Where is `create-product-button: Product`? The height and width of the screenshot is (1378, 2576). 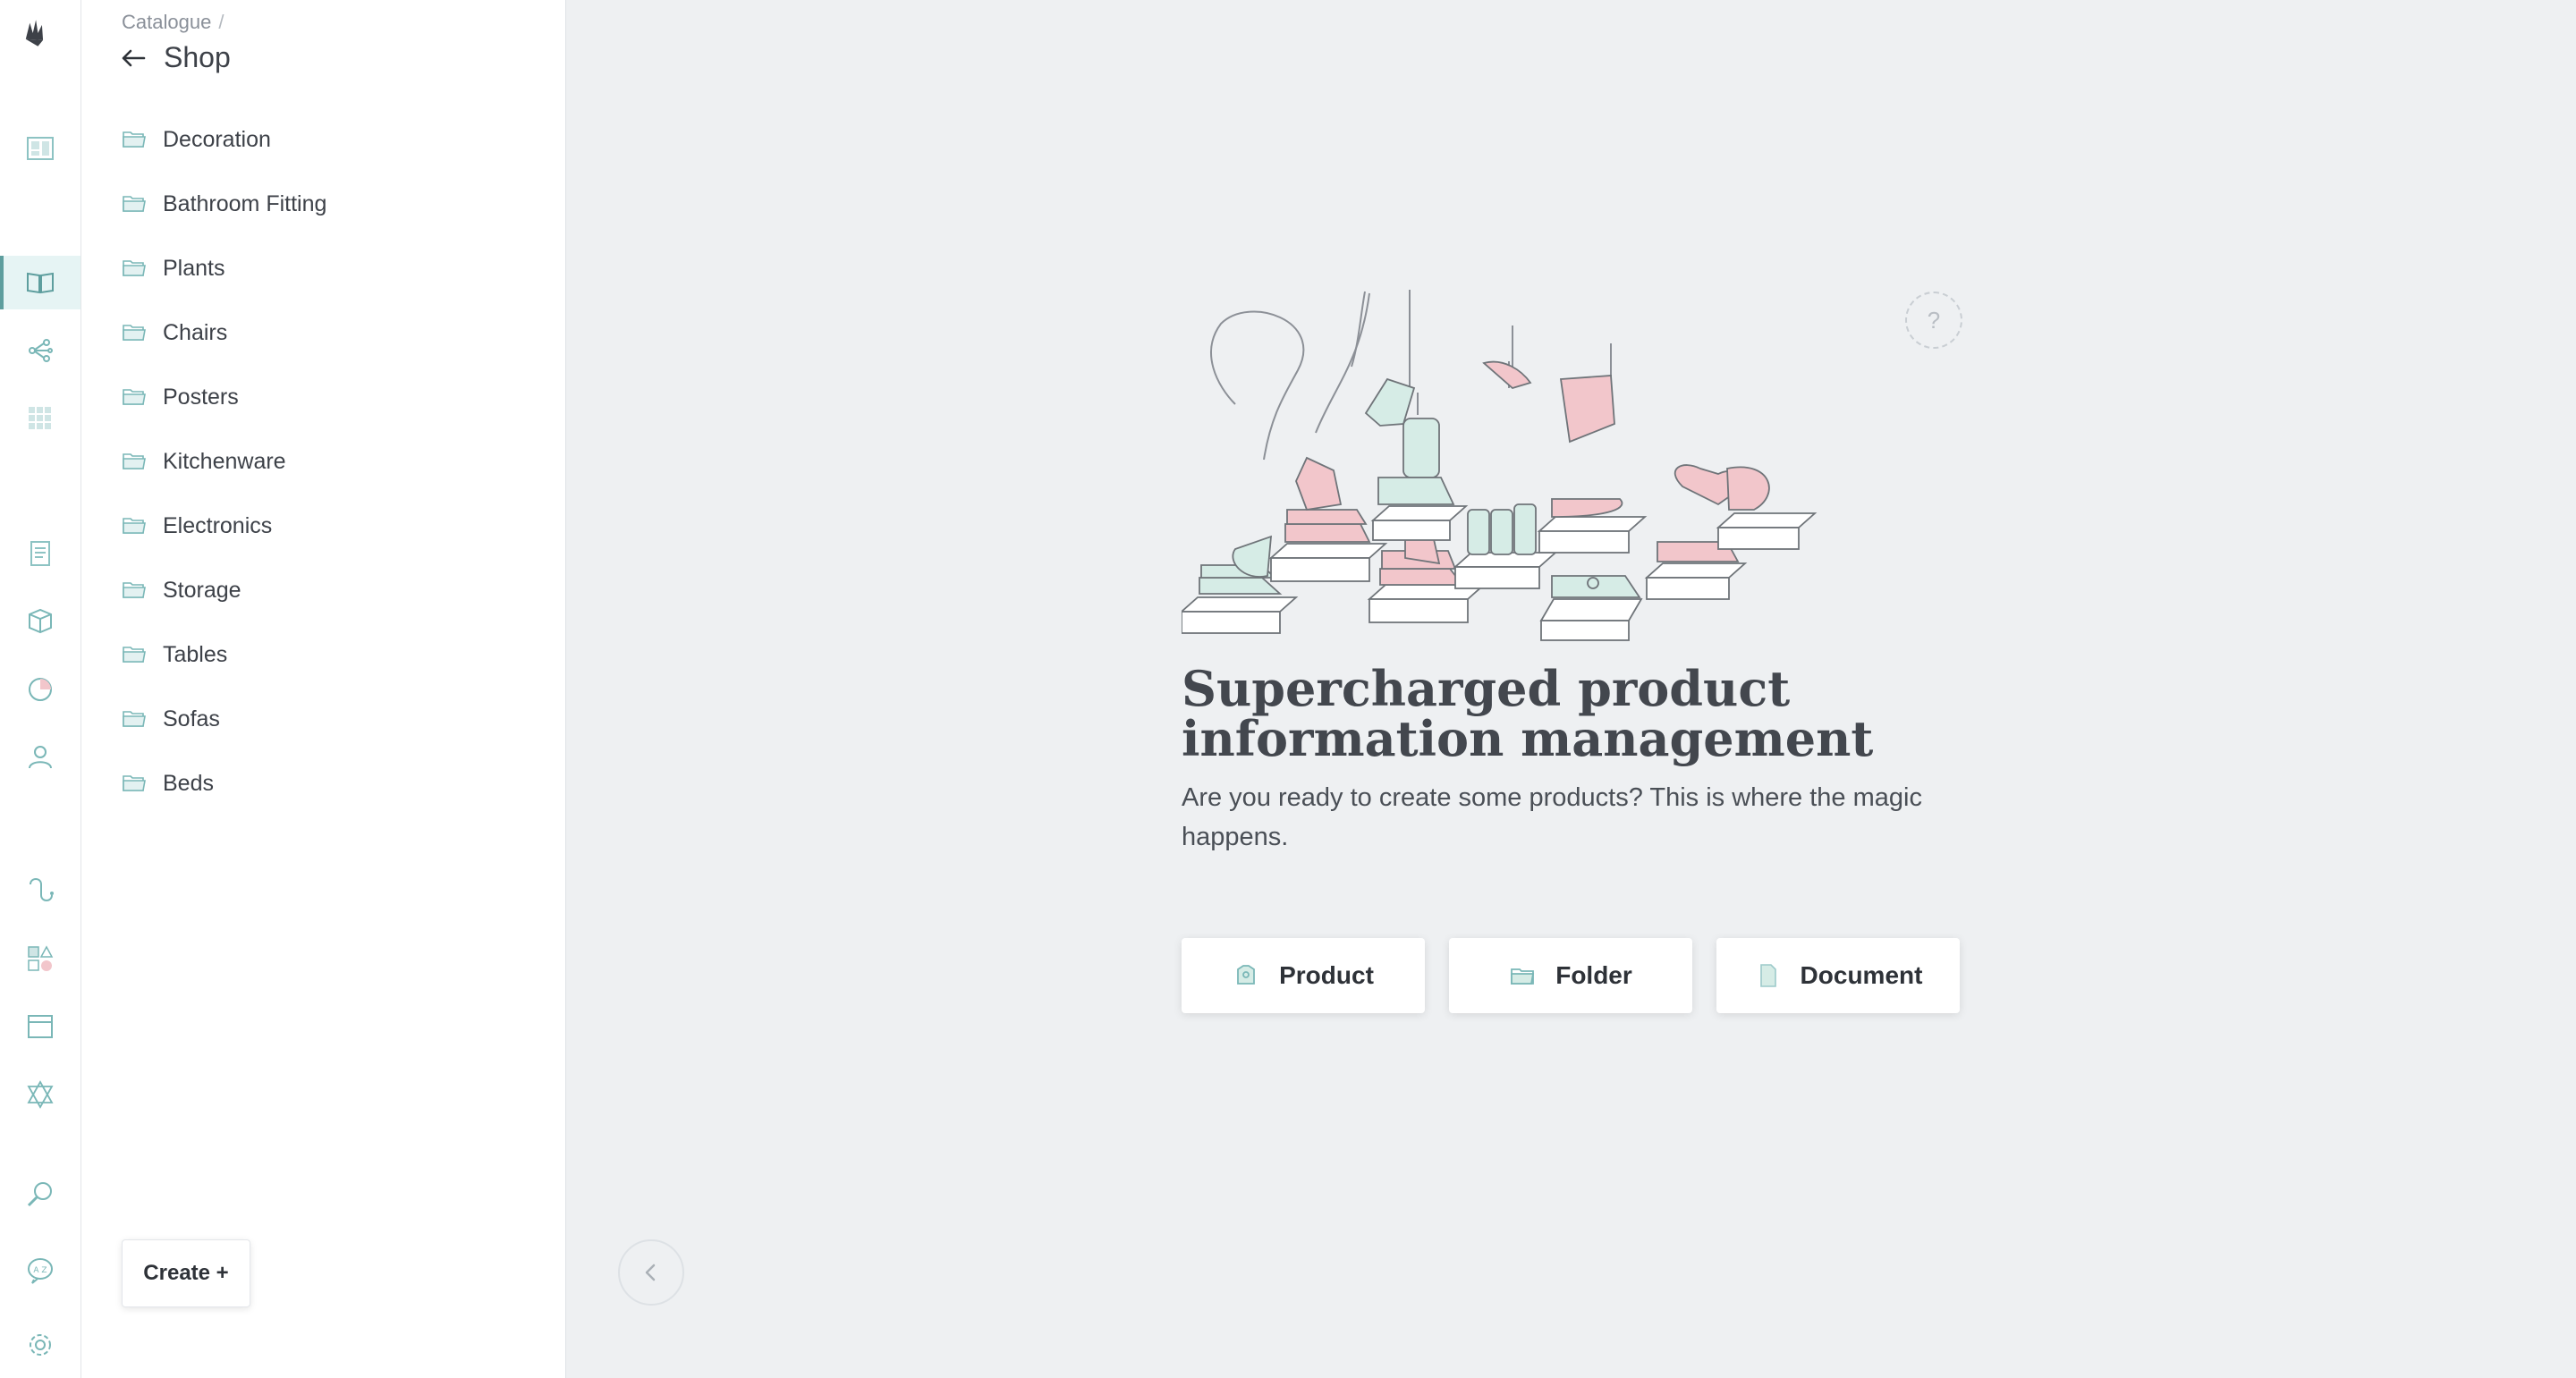 create-product-button: Product is located at coordinates (1303, 975).